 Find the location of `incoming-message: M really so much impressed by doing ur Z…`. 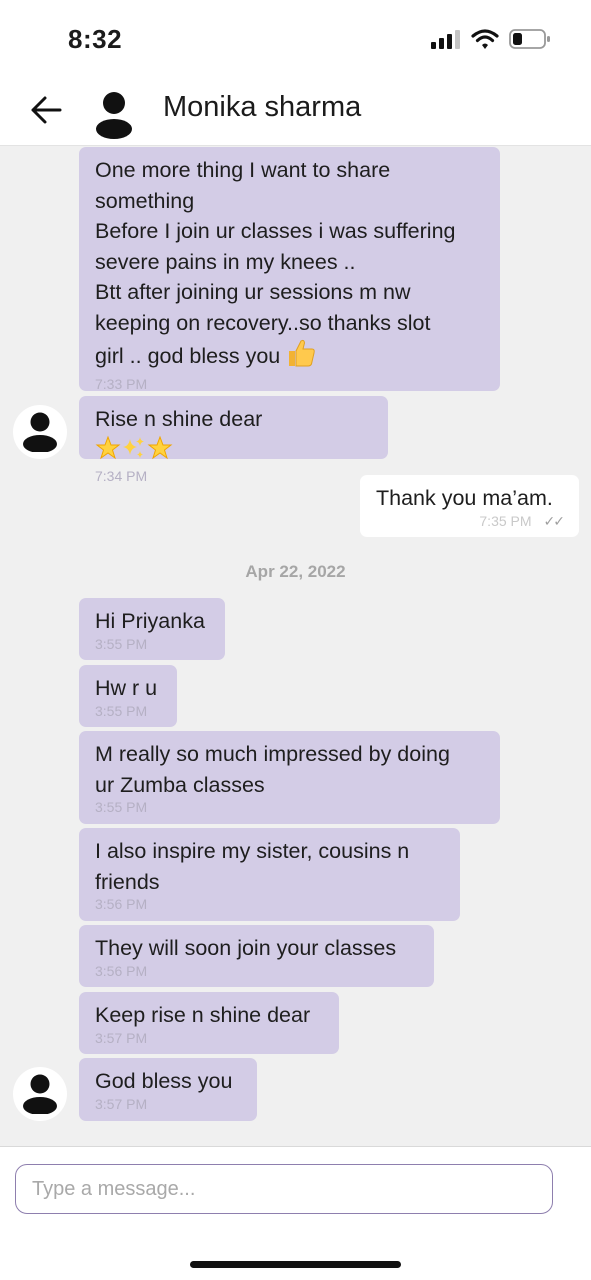

incoming-message: M really so much impressed by doing ur Z… is located at coordinates (289, 777).